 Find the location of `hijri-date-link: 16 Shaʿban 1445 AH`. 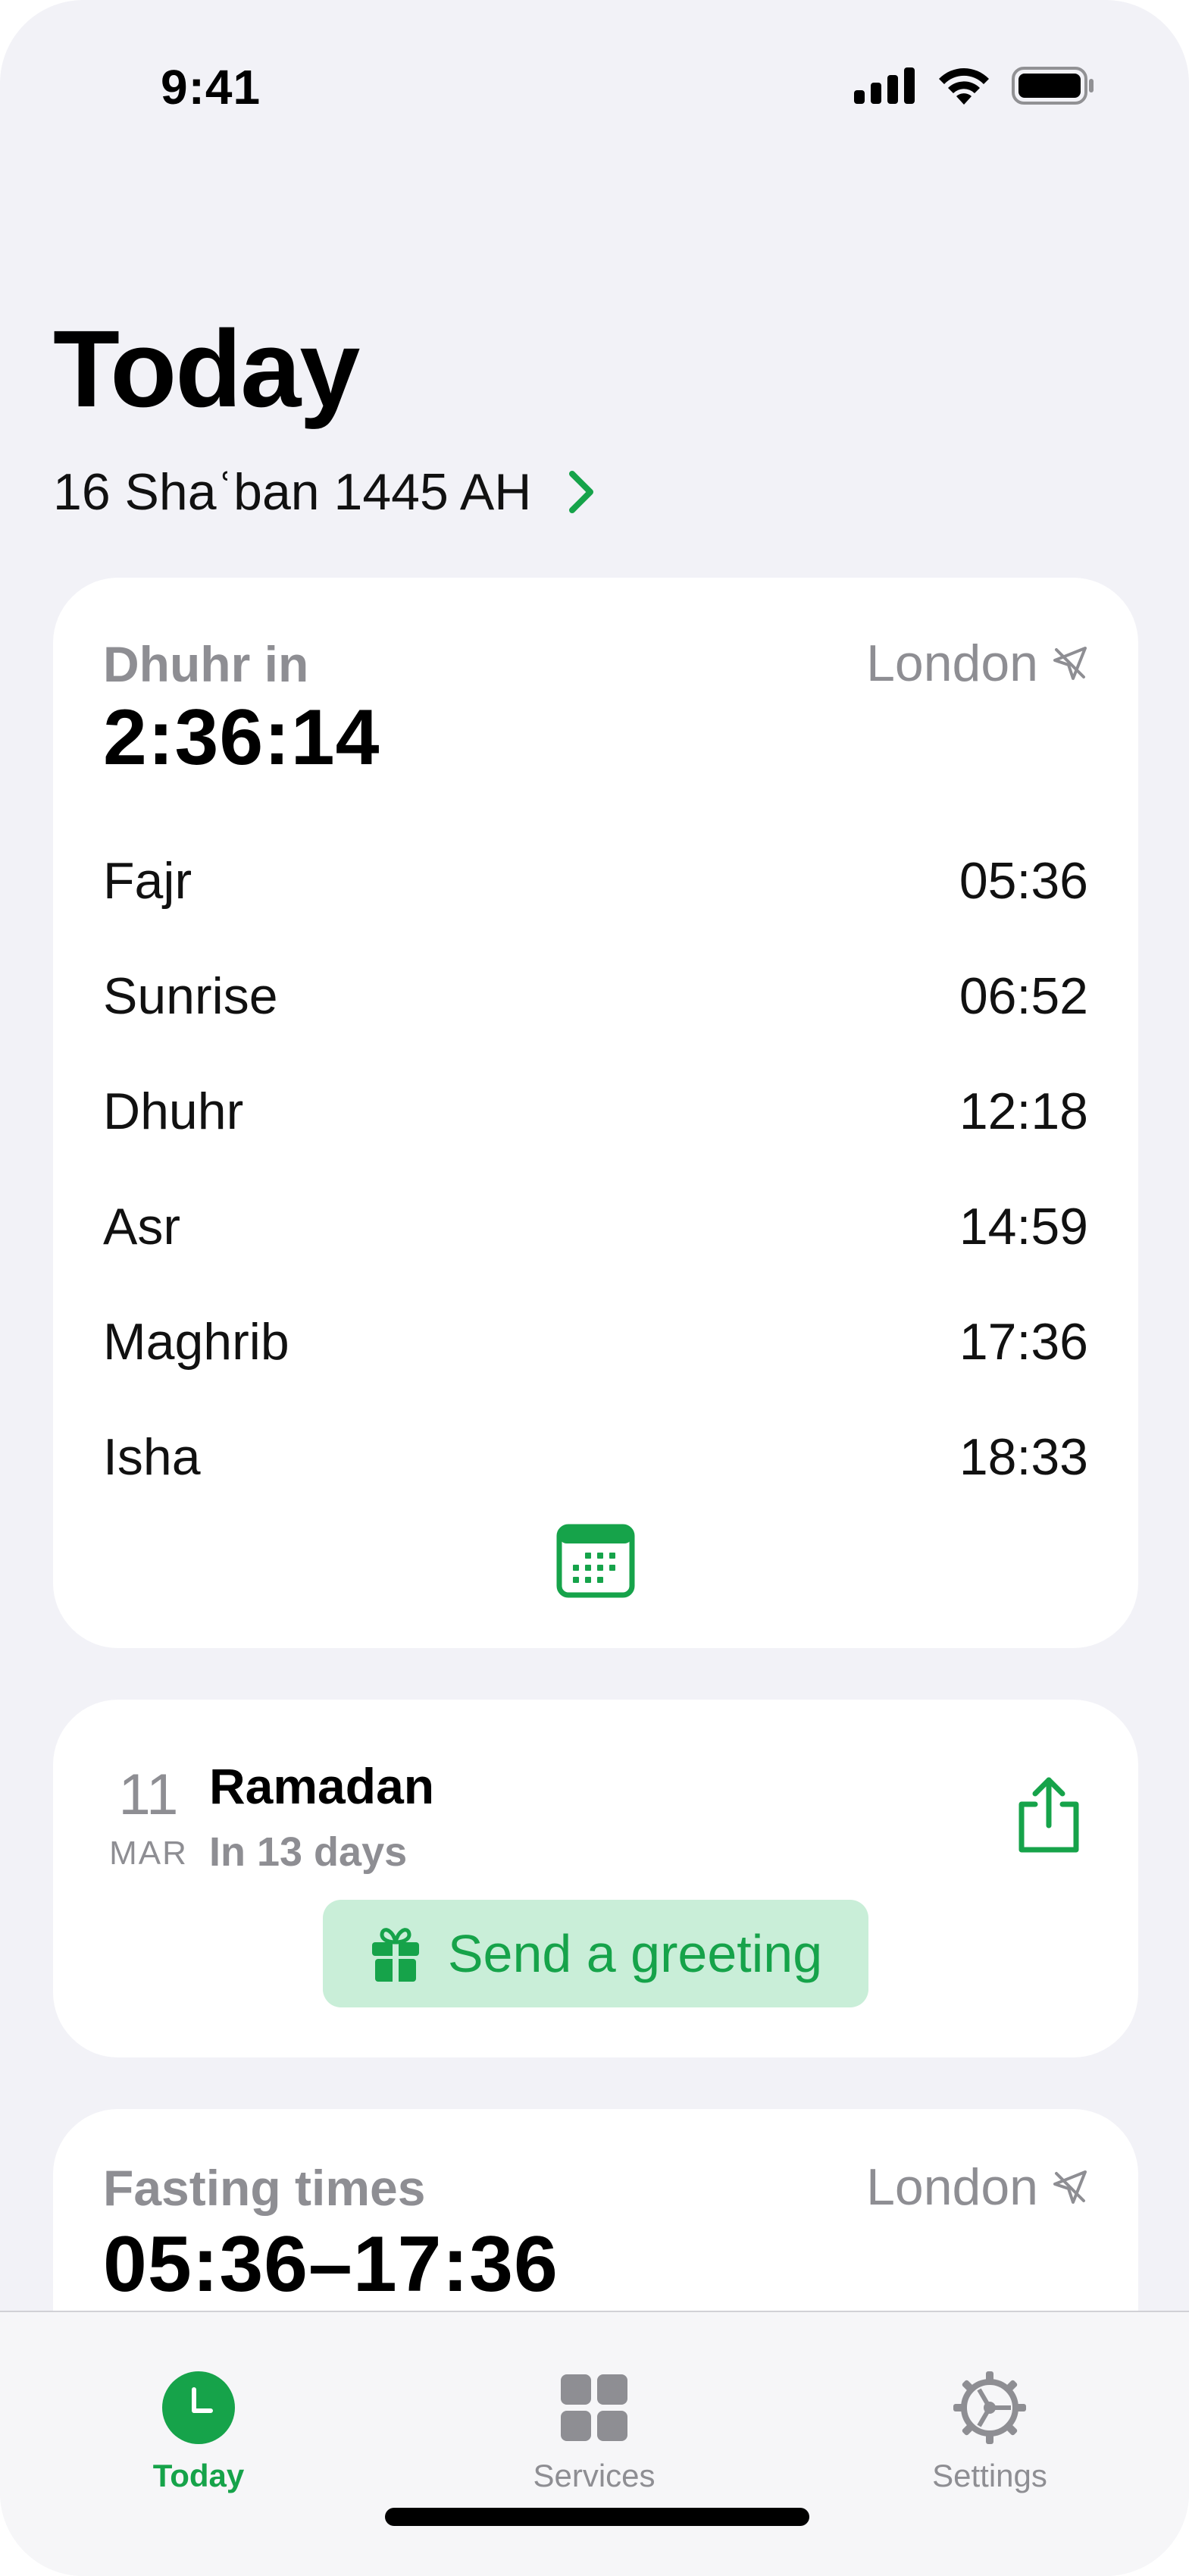

hijri-date-link: 16 Shaʿban 1445 AH is located at coordinates (324, 492).